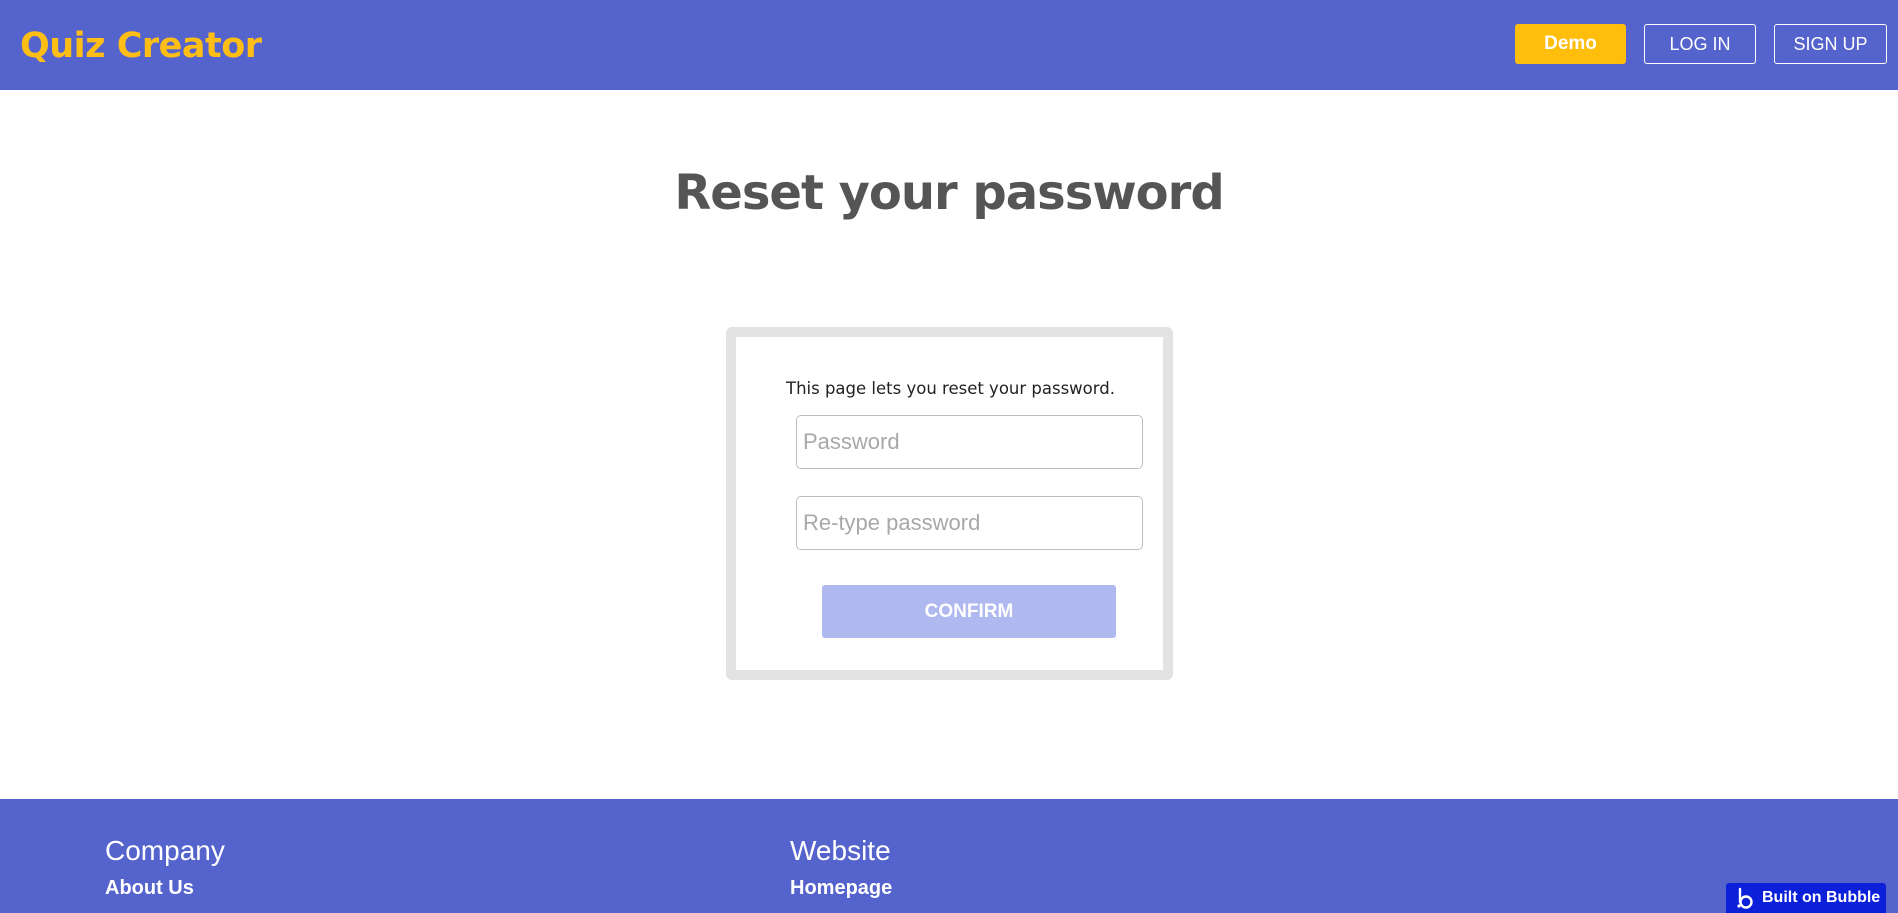 Image resolution: width=1898 pixels, height=913 pixels. What do you see at coordinates (840, 850) in the screenshot?
I see `footer-heading-website: Website` at bounding box center [840, 850].